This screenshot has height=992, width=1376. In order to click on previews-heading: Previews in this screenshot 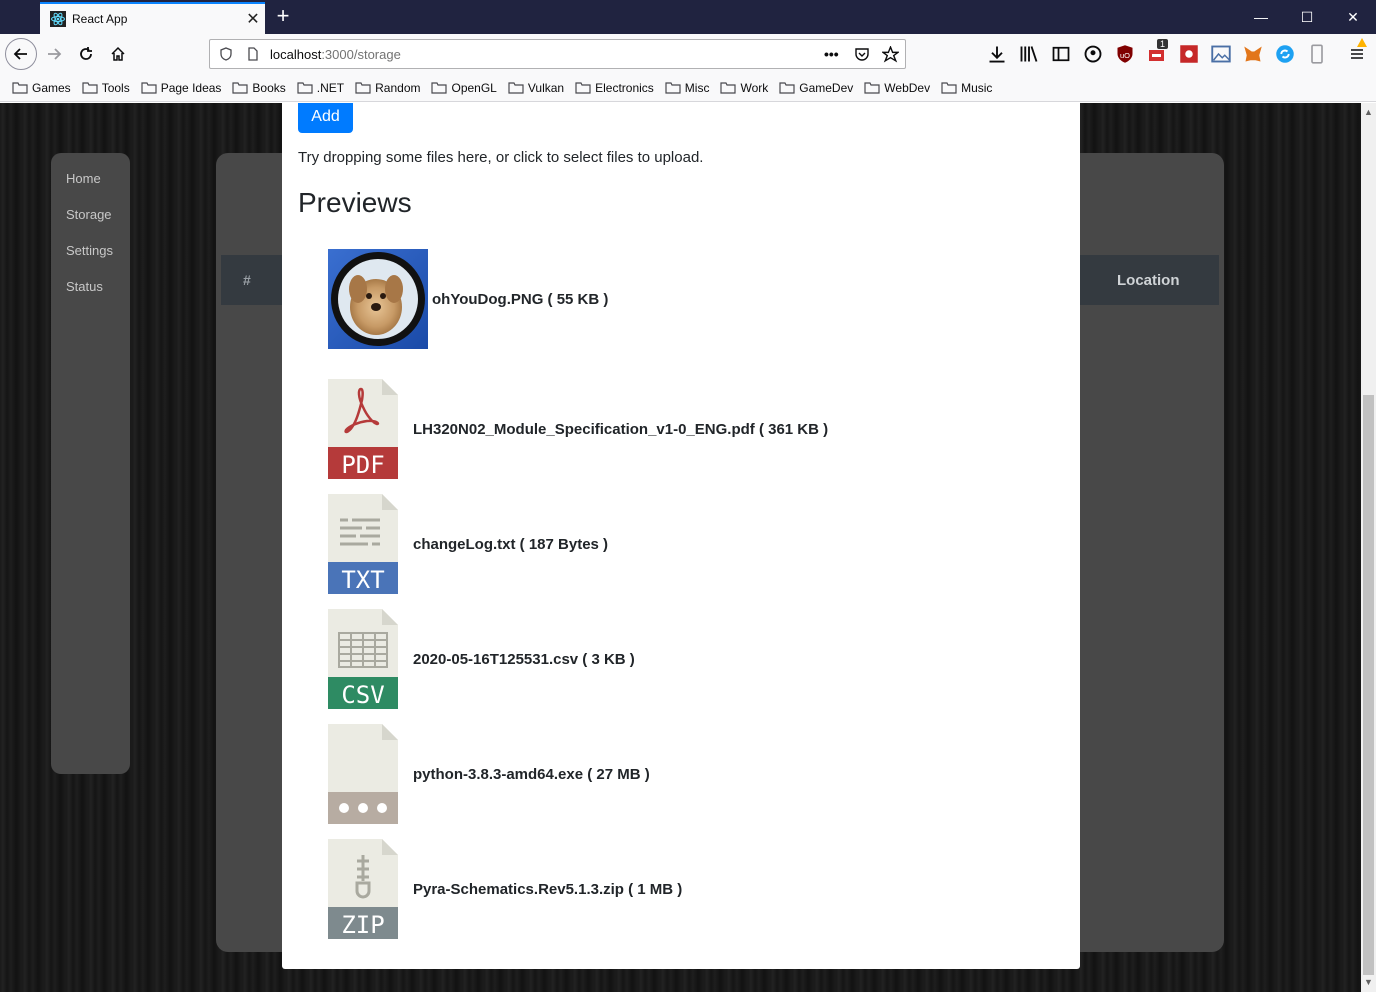, I will do `click(355, 202)`.